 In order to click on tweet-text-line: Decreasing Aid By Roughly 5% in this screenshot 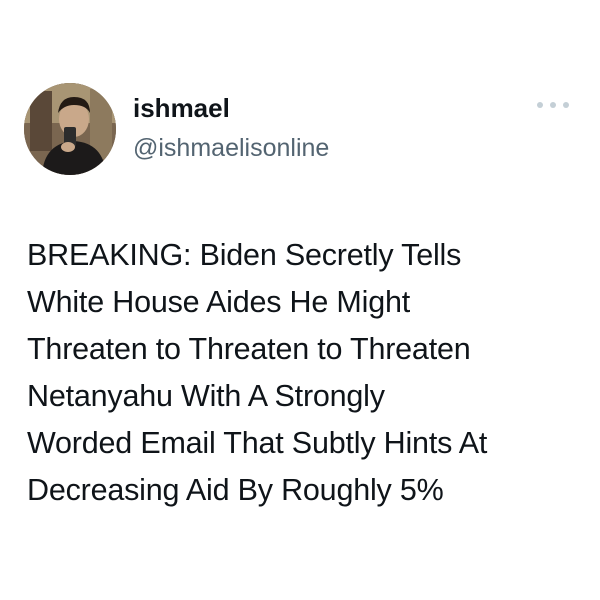, I will do `click(235, 490)`.